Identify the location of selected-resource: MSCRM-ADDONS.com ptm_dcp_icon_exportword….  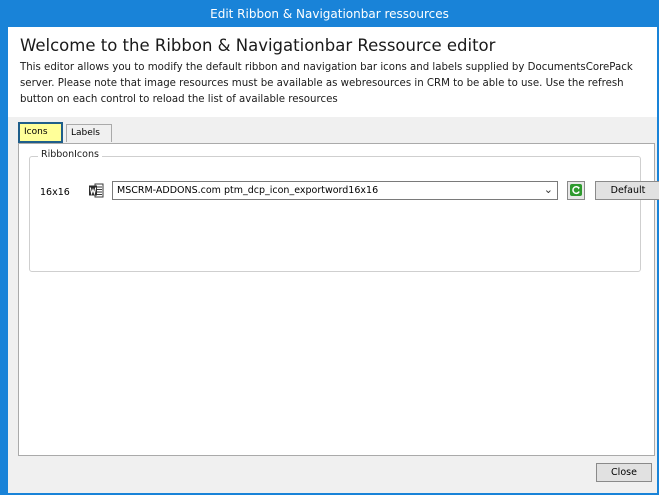
(248, 190).